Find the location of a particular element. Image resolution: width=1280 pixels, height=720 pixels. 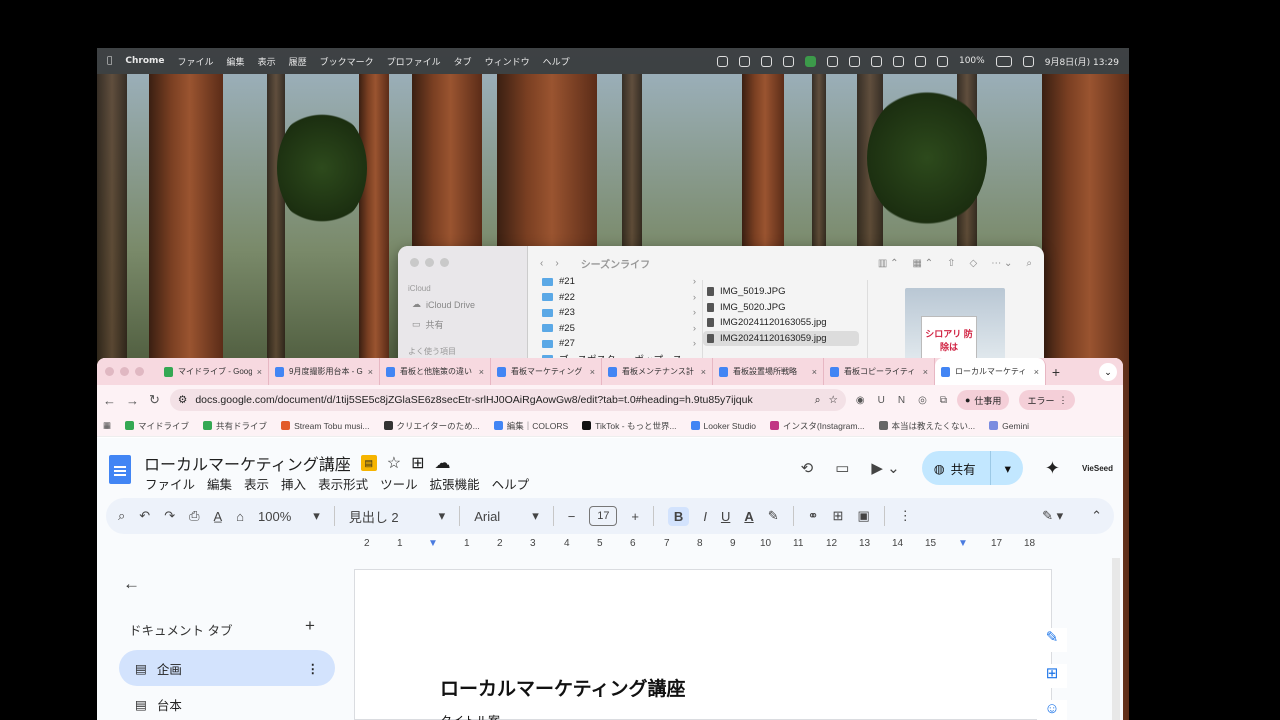

browser-tab: 看板マーケティング × is located at coordinates (546, 371).